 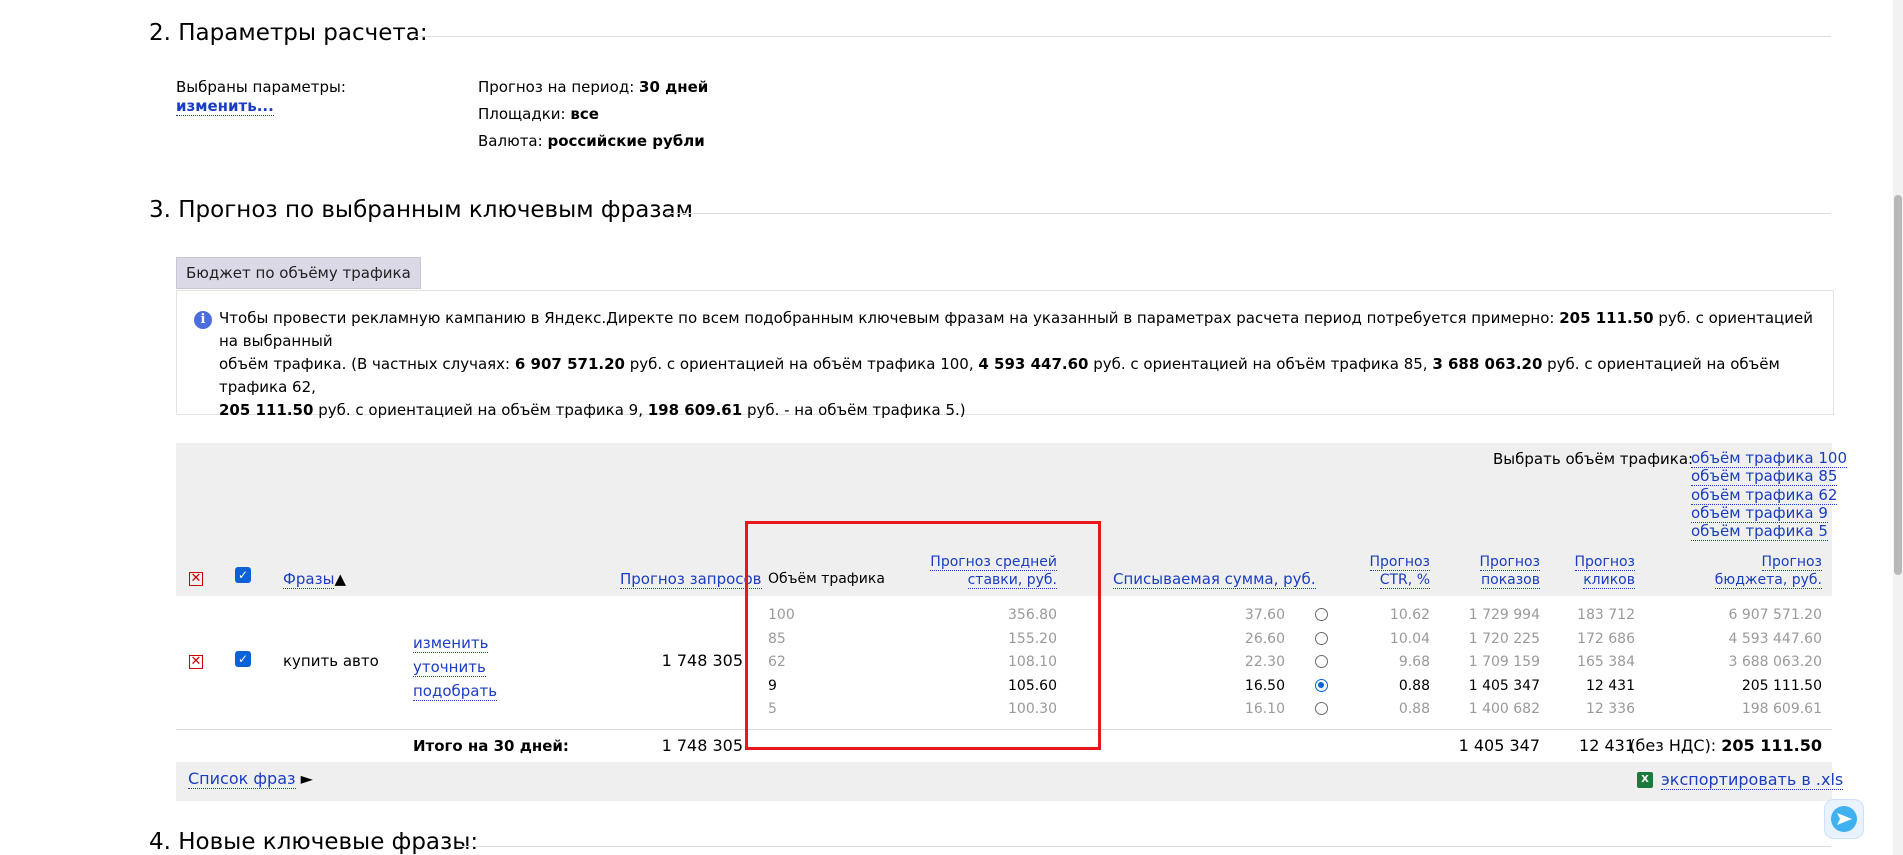 I want to click on phrase-pick-link: подобрать, so click(x=455, y=691).